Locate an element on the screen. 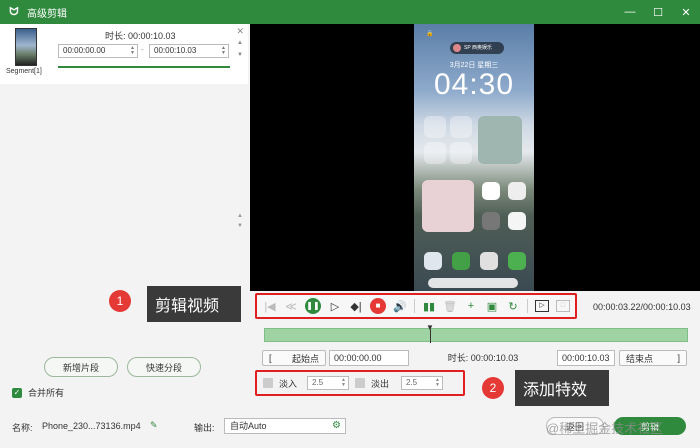 The width and height of the screenshot is (700, 448). segment-end-time-field: 00:00:10.03 ▲ ▼ is located at coordinates (189, 51).